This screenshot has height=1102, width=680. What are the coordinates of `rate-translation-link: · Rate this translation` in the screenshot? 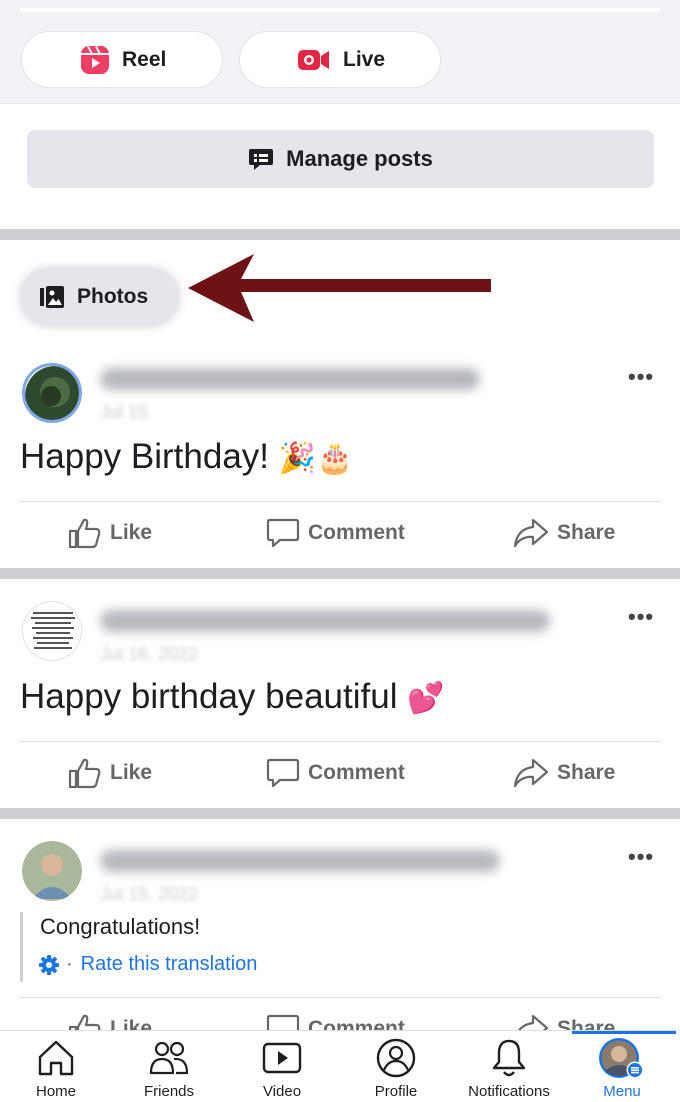 It's located at (147, 964).